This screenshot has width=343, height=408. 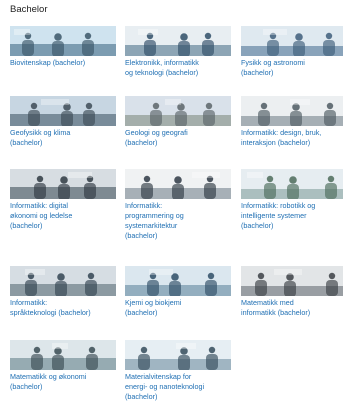 What do you see at coordinates (292, 308) in the screenshot?
I see `program-link: Matematikk med informatikk (bachelor)` at bounding box center [292, 308].